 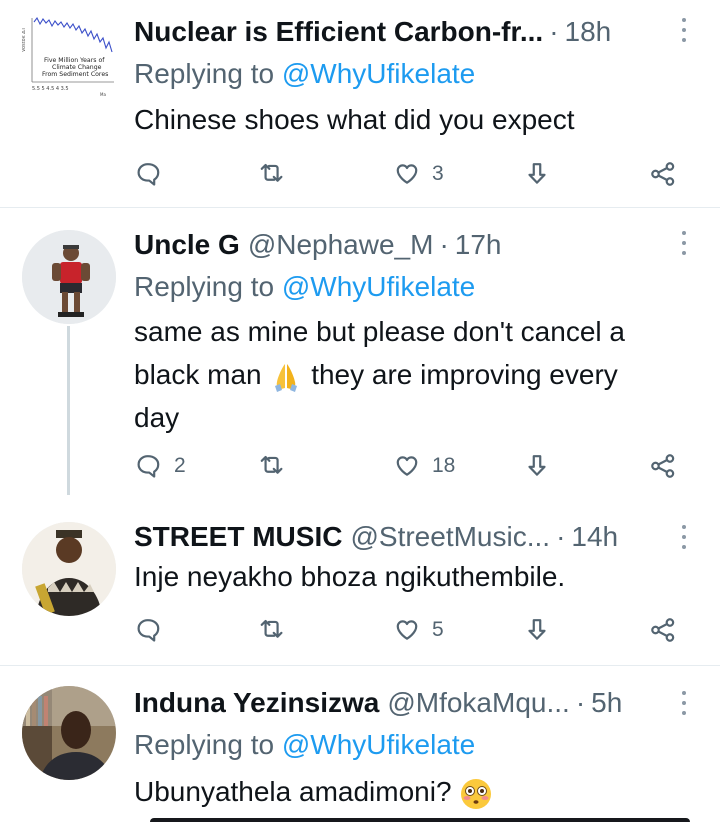 What do you see at coordinates (350, 576) in the screenshot?
I see `tweet-text: Inje neyakho bhoza ngikuthembile.` at bounding box center [350, 576].